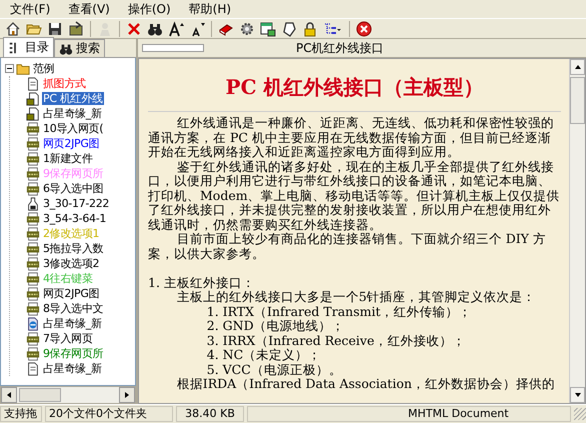  I want to click on status-text: 20个文件0个文件夹, so click(109, 414).